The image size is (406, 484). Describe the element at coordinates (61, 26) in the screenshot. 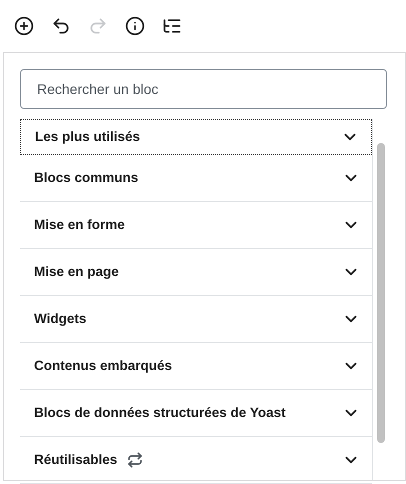

I see `undo-icon` at that location.